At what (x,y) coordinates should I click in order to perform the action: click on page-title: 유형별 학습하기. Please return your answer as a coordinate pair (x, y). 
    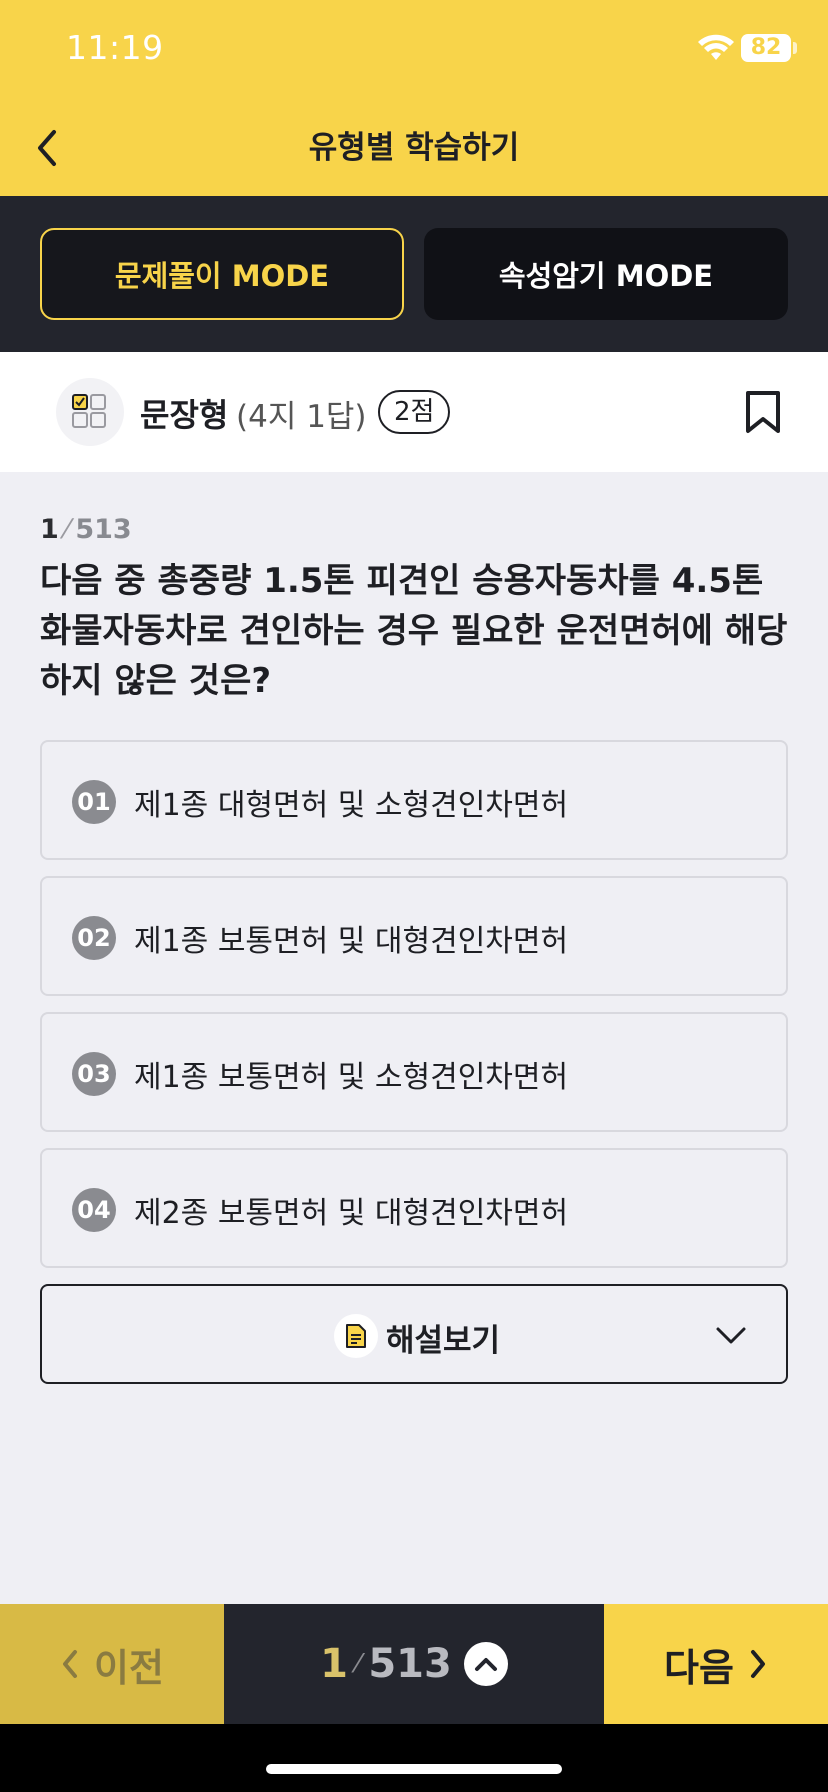
    Looking at the image, I should click on (414, 148).